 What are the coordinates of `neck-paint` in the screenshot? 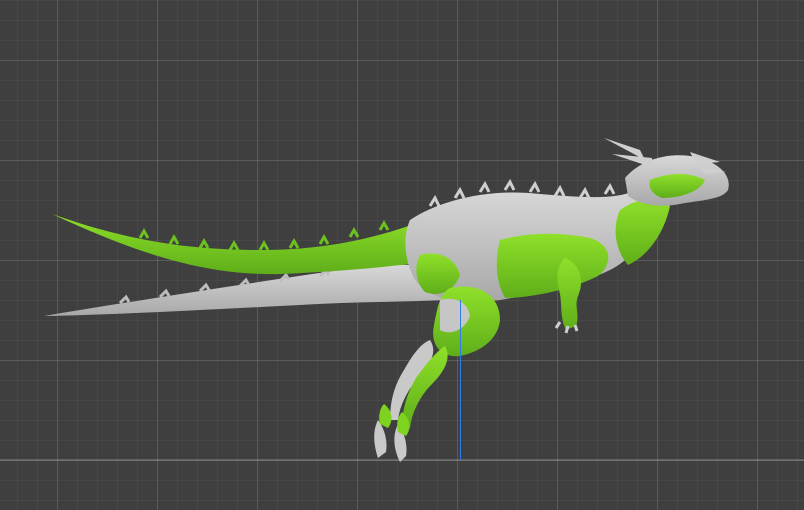 It's located at (642, 231).